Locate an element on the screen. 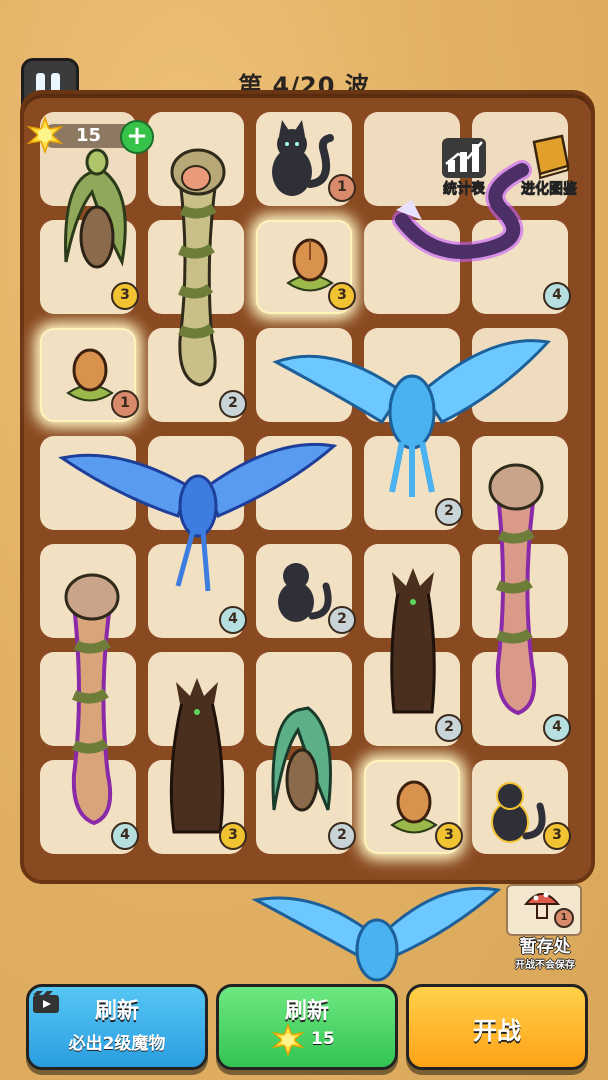  storage-level-badge: 1 is located at coordinates (564, 918).